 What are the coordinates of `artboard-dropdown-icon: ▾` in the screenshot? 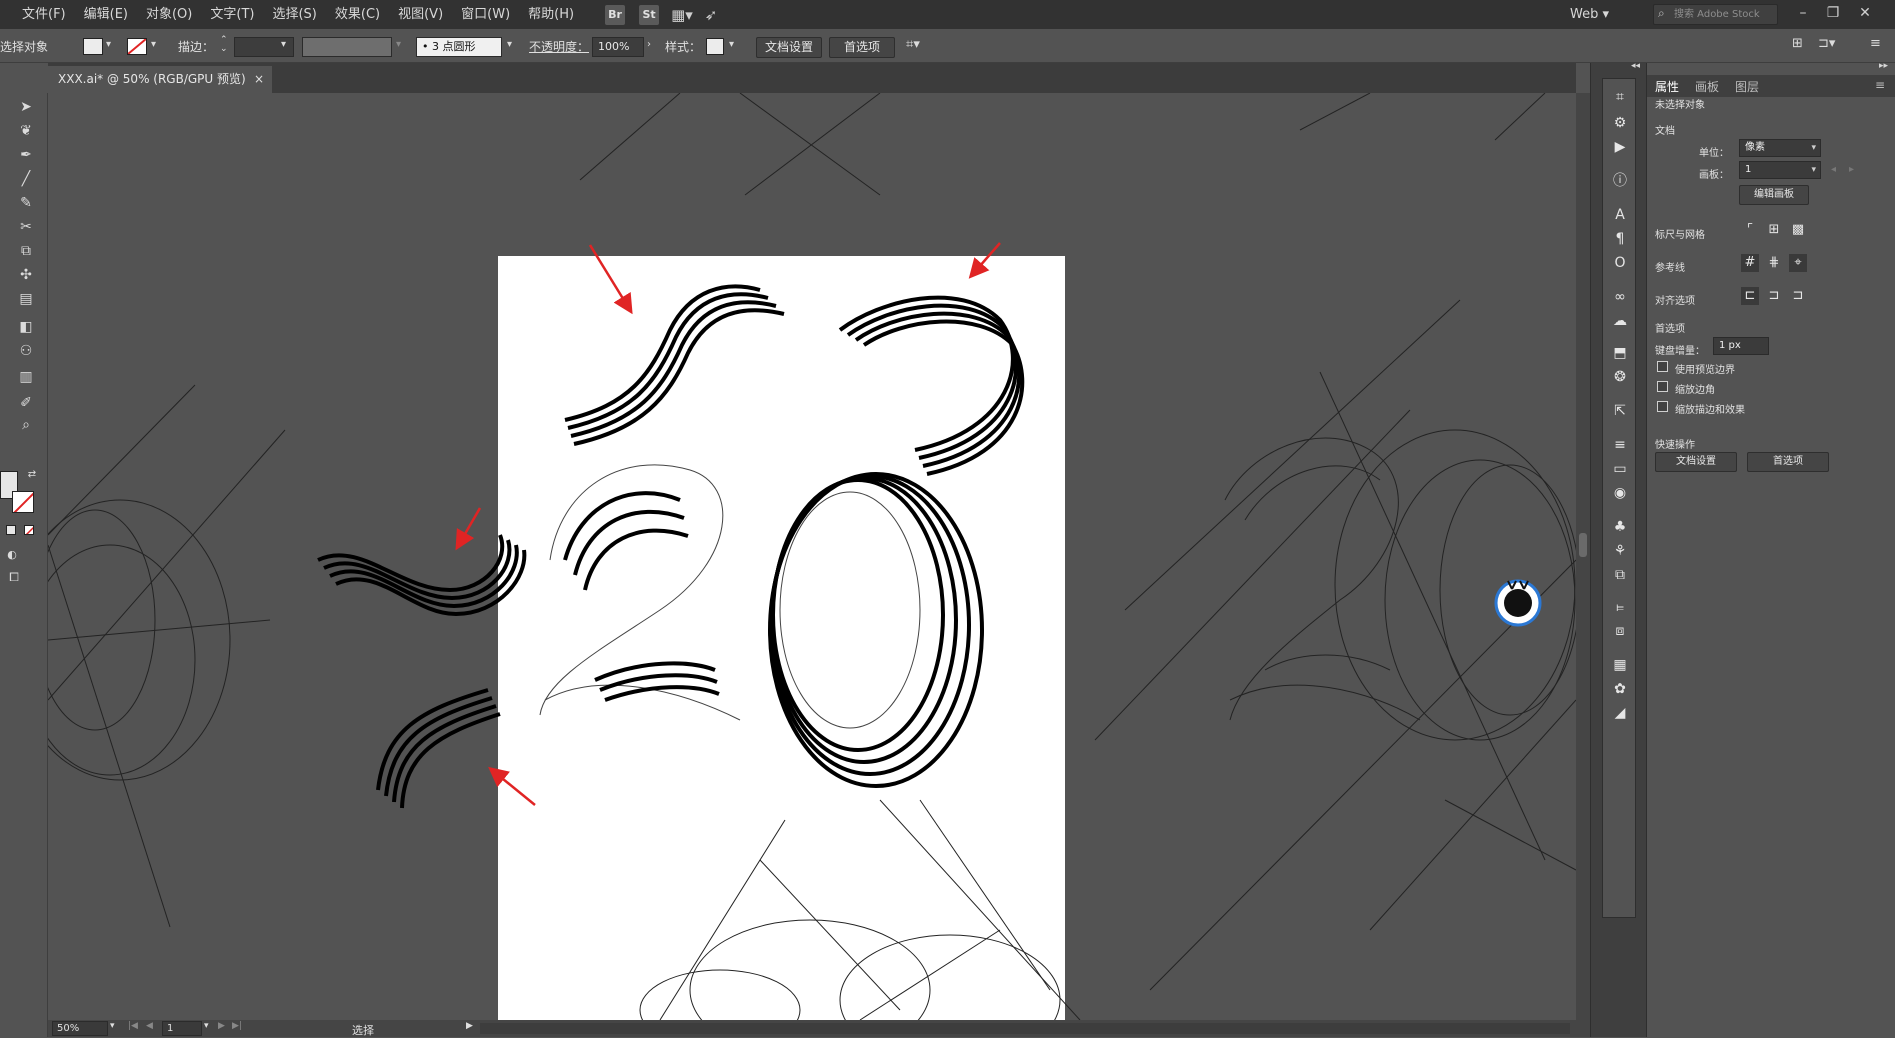 It's located at (206, 1026).